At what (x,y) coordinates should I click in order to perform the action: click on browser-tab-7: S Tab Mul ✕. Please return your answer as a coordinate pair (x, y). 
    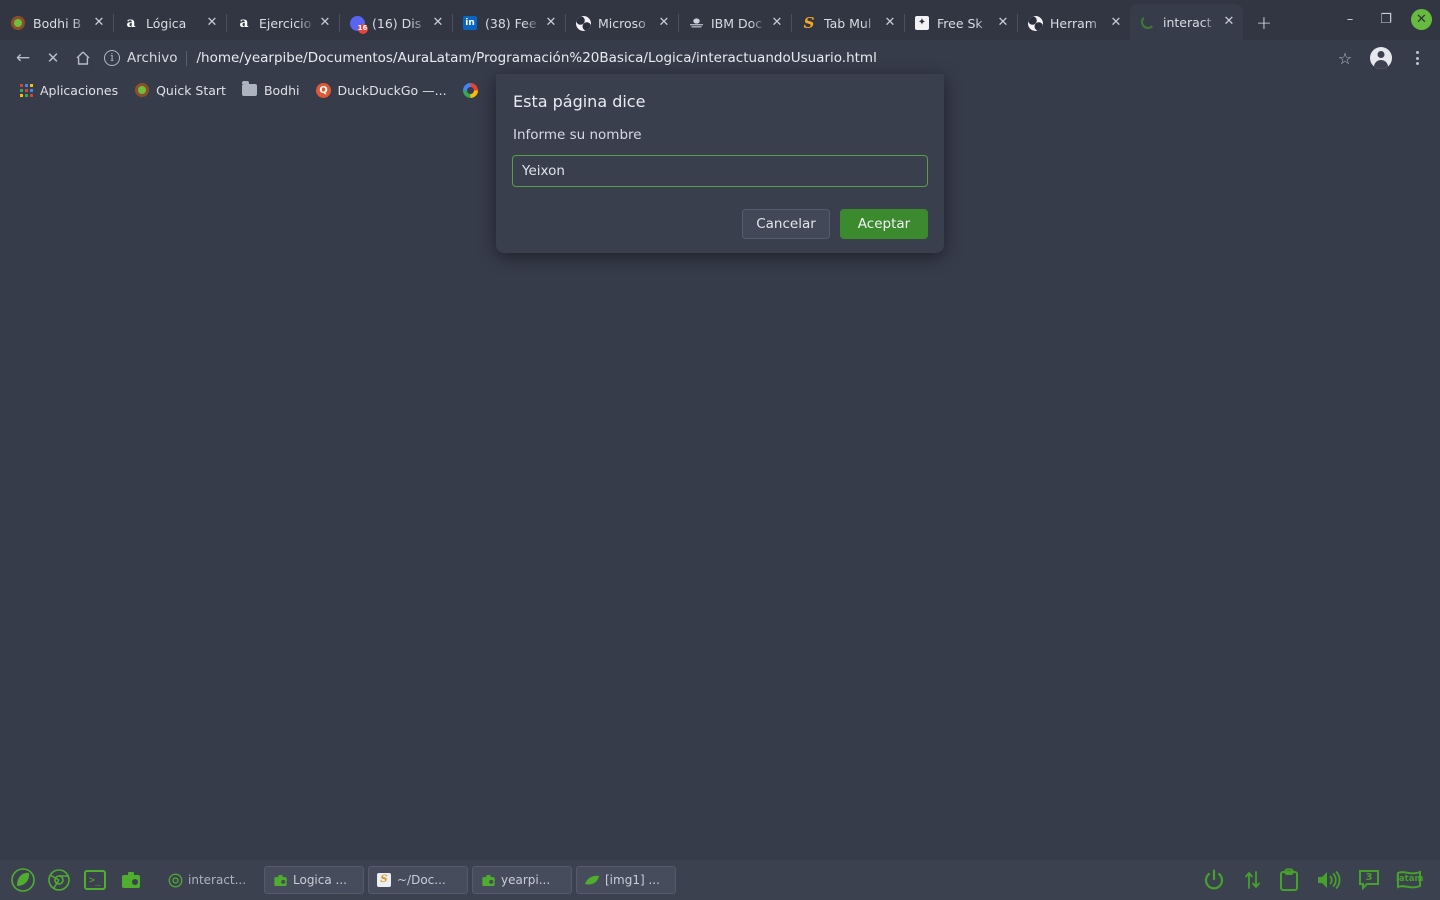
    Looking at the image, I should click on (847, 23).